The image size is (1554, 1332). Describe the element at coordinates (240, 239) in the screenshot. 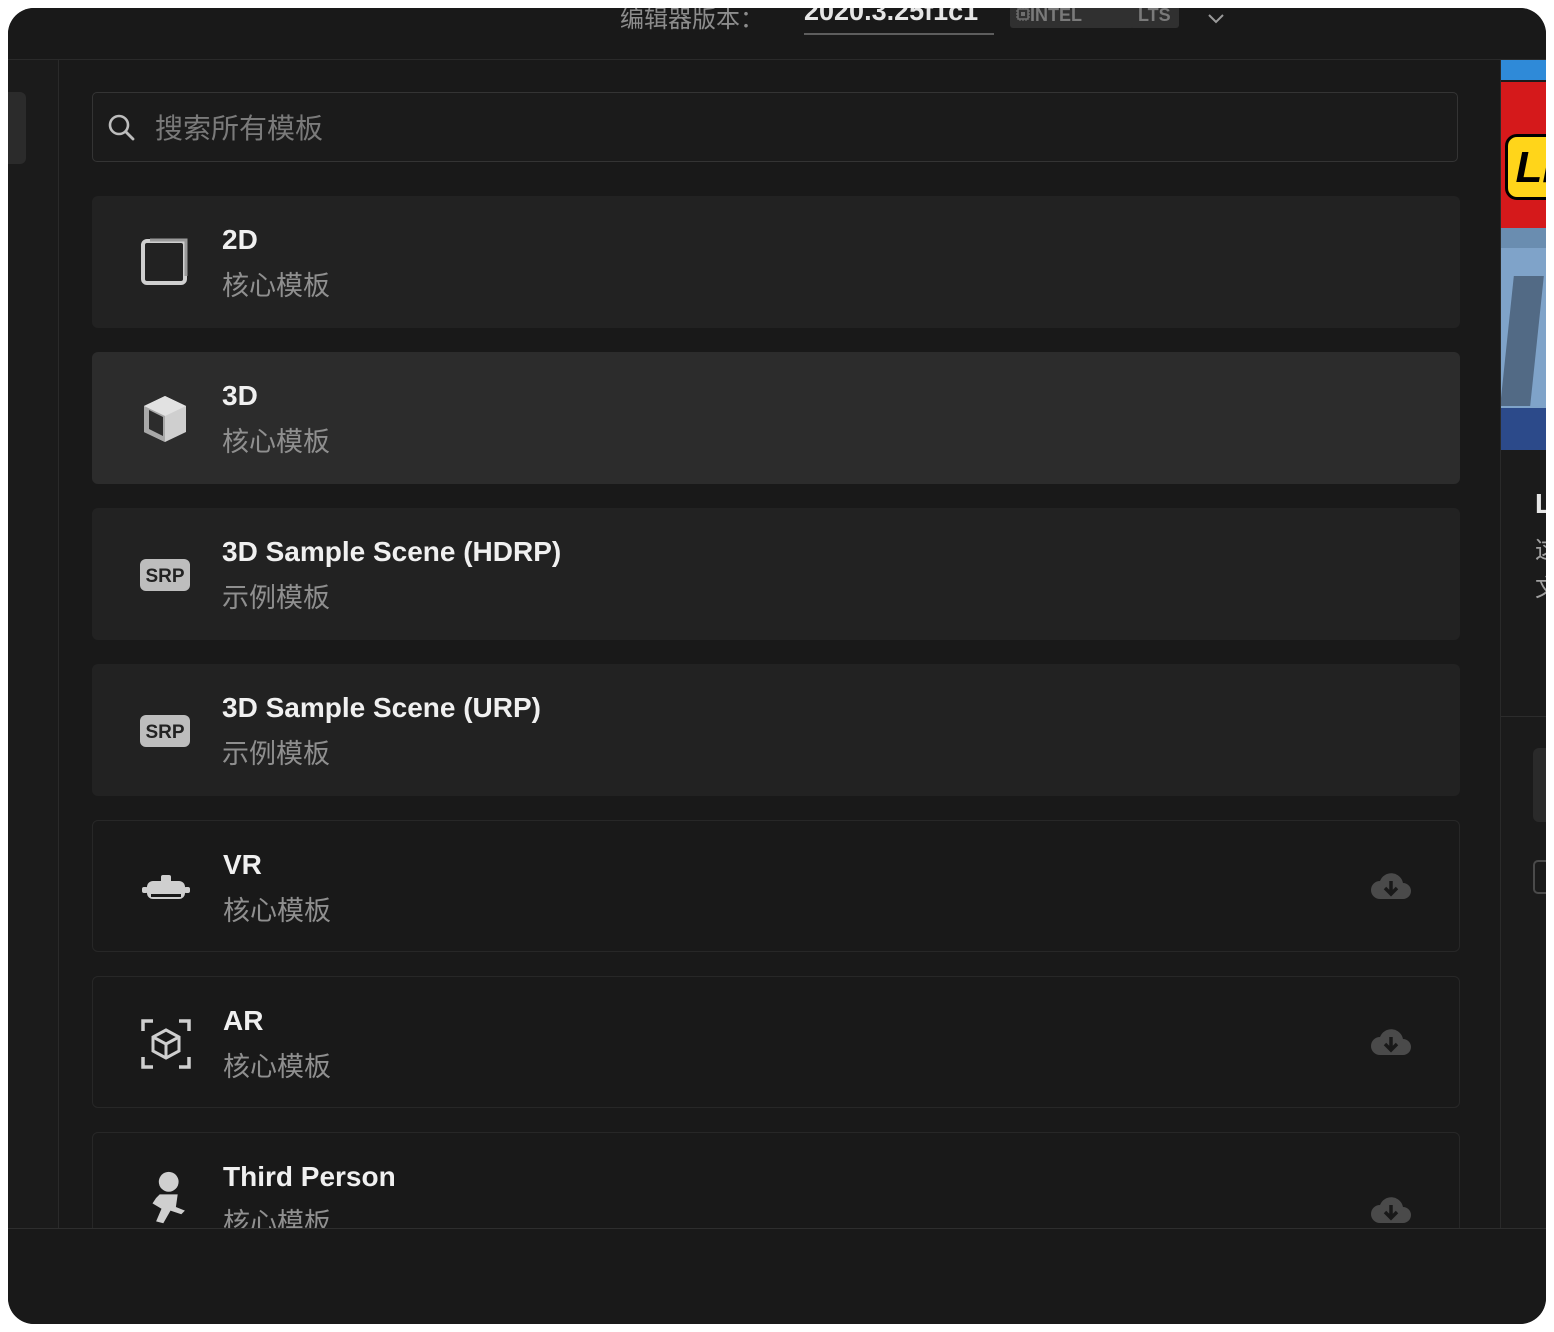

I see `template-title: 2D` at that location.